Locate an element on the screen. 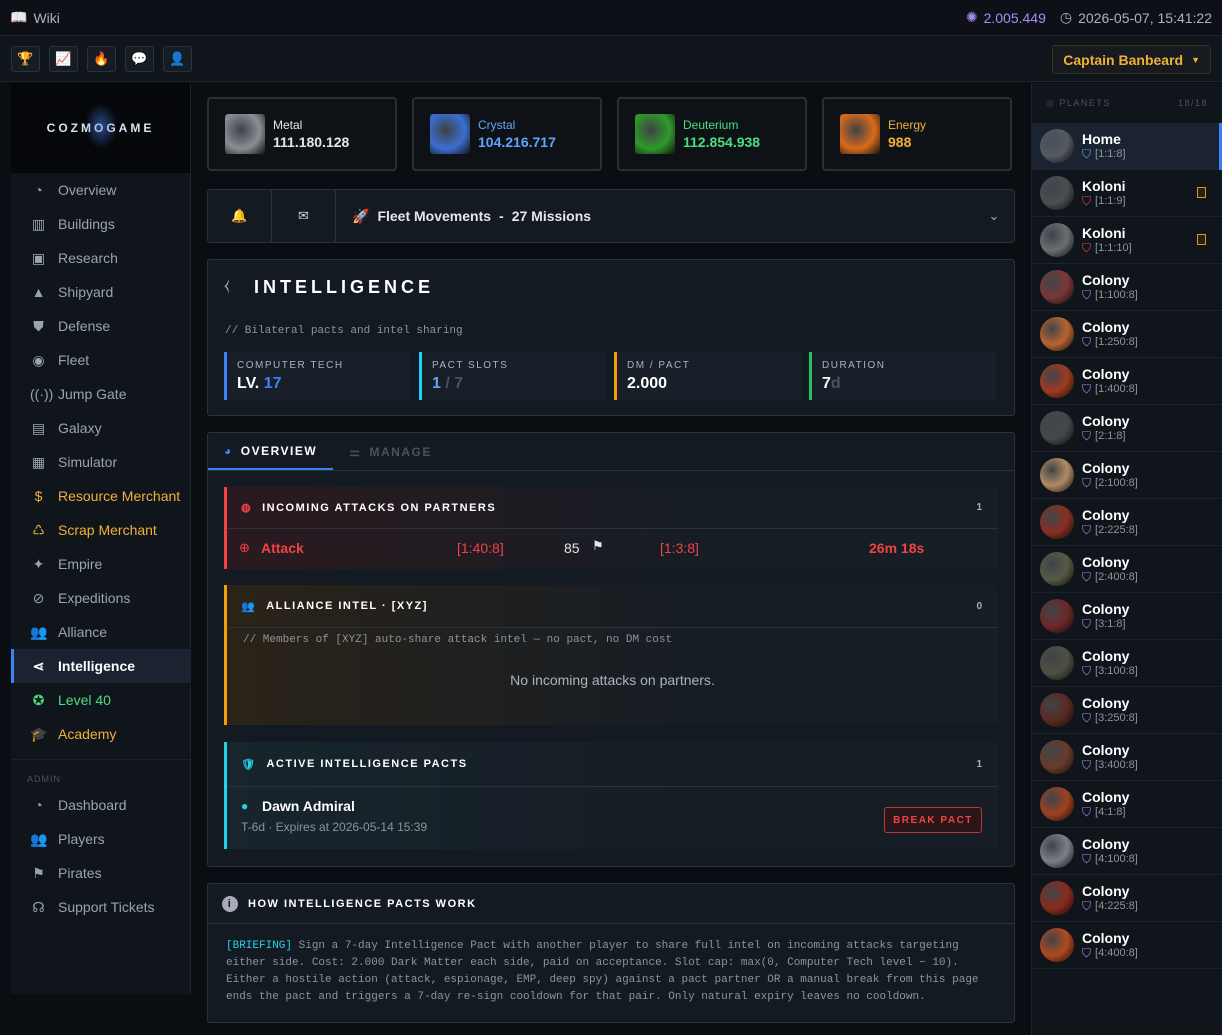  planet-item: Colony ⛉ [2:400:8] is located at coordinates (1127, 569).